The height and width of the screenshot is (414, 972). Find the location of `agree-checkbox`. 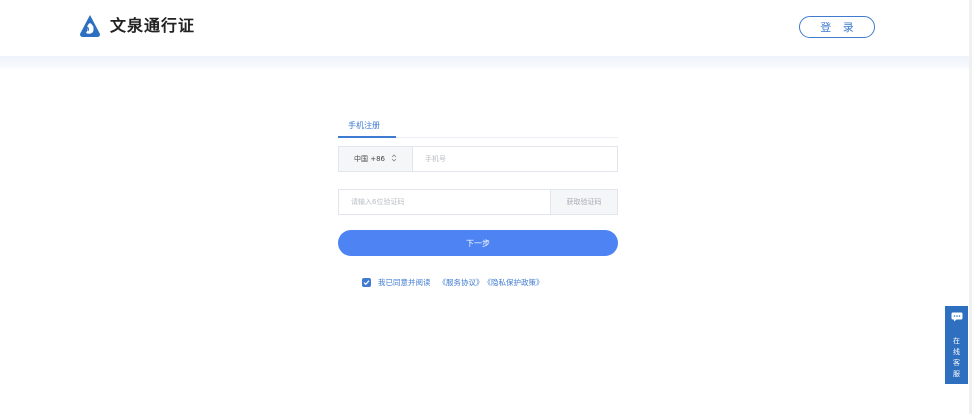

agree-checkbox is located at coordinates (366, 282).